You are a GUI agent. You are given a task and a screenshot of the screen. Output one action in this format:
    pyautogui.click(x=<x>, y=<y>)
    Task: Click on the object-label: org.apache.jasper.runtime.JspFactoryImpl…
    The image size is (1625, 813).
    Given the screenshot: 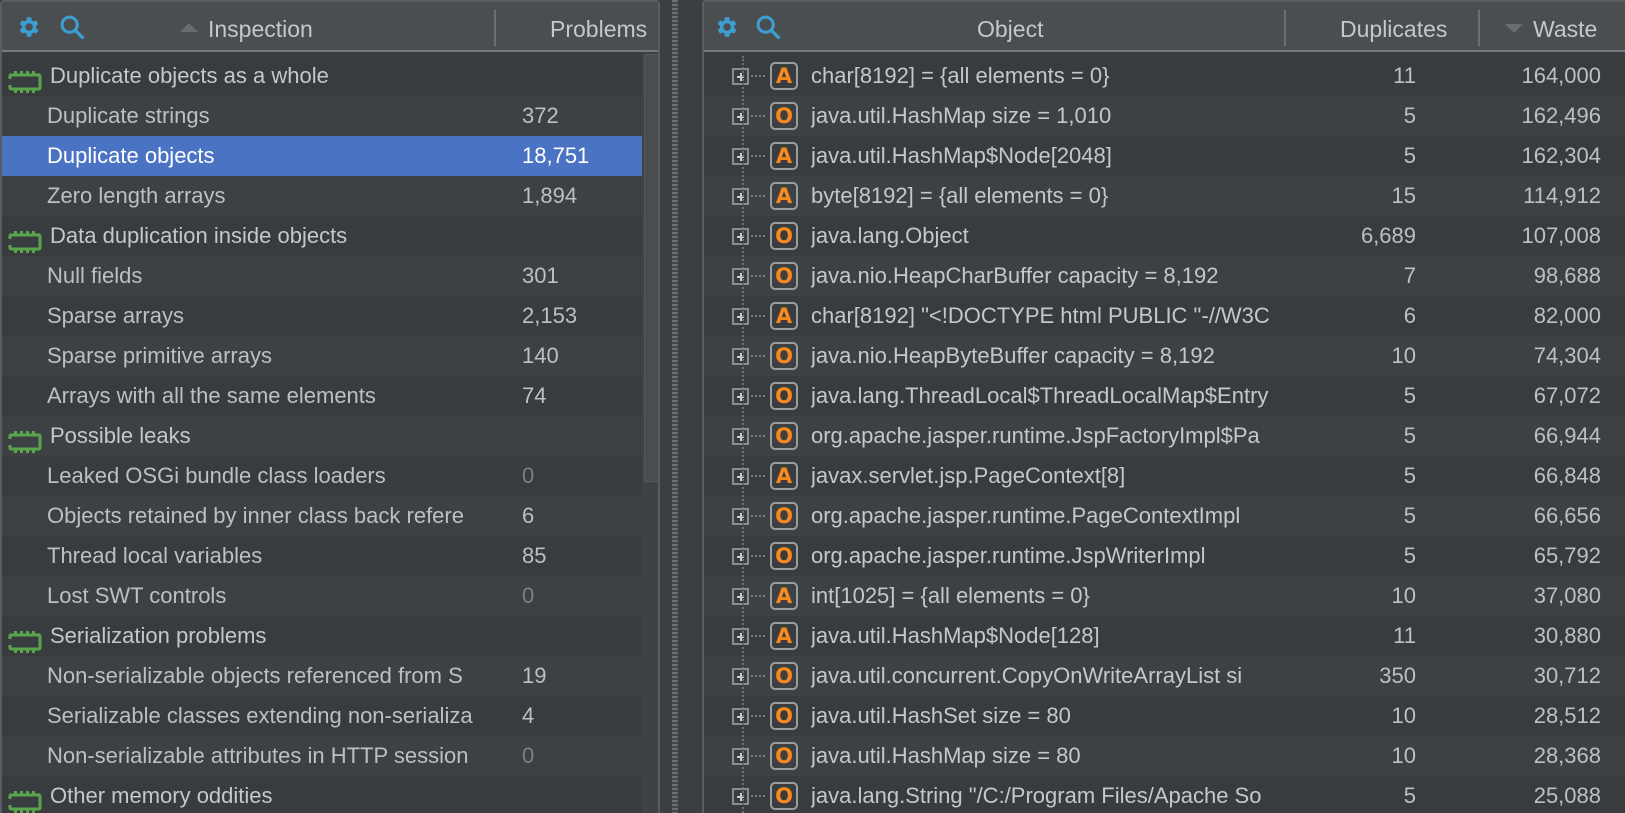 What is the action you would take?
    pyautogui.click(x=1035, y=435)
    